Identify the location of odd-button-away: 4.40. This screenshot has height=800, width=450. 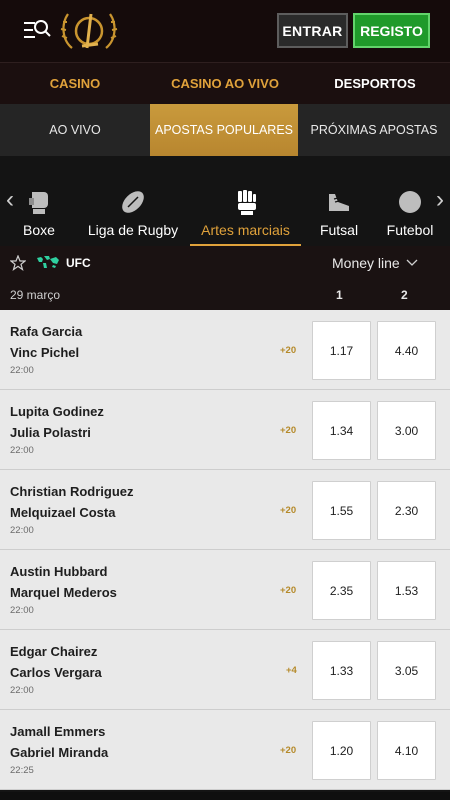
(406, 350).